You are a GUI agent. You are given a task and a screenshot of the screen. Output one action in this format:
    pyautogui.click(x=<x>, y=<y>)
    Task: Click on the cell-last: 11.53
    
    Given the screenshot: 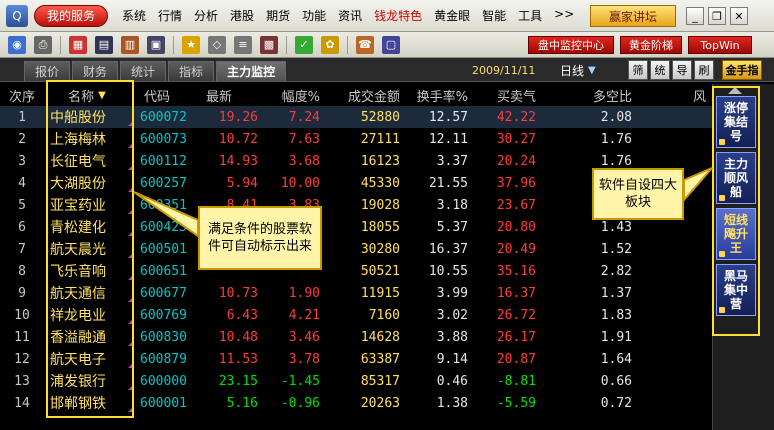 What is the action you would take?
    pyautogui.click(x=238, y=359)
    